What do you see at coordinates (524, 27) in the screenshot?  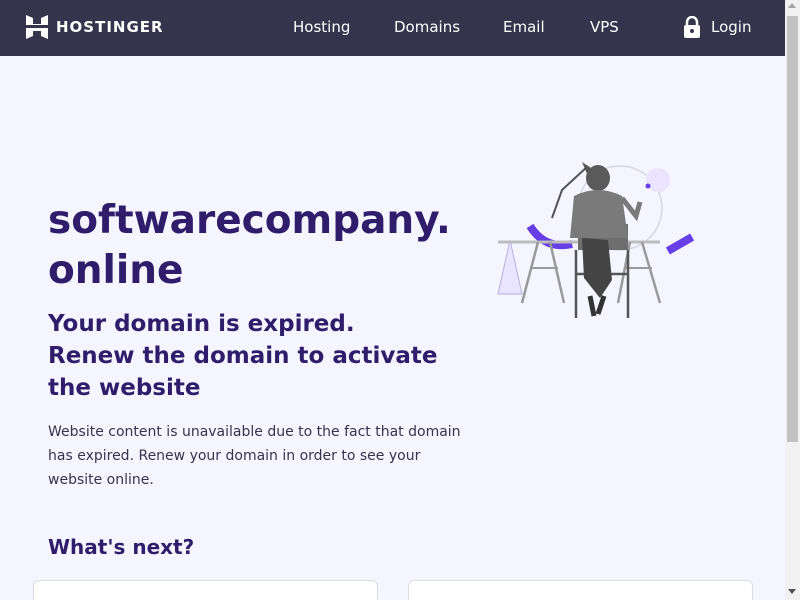 I see `nav-link-email: Email` at bounding box center [524, 27].